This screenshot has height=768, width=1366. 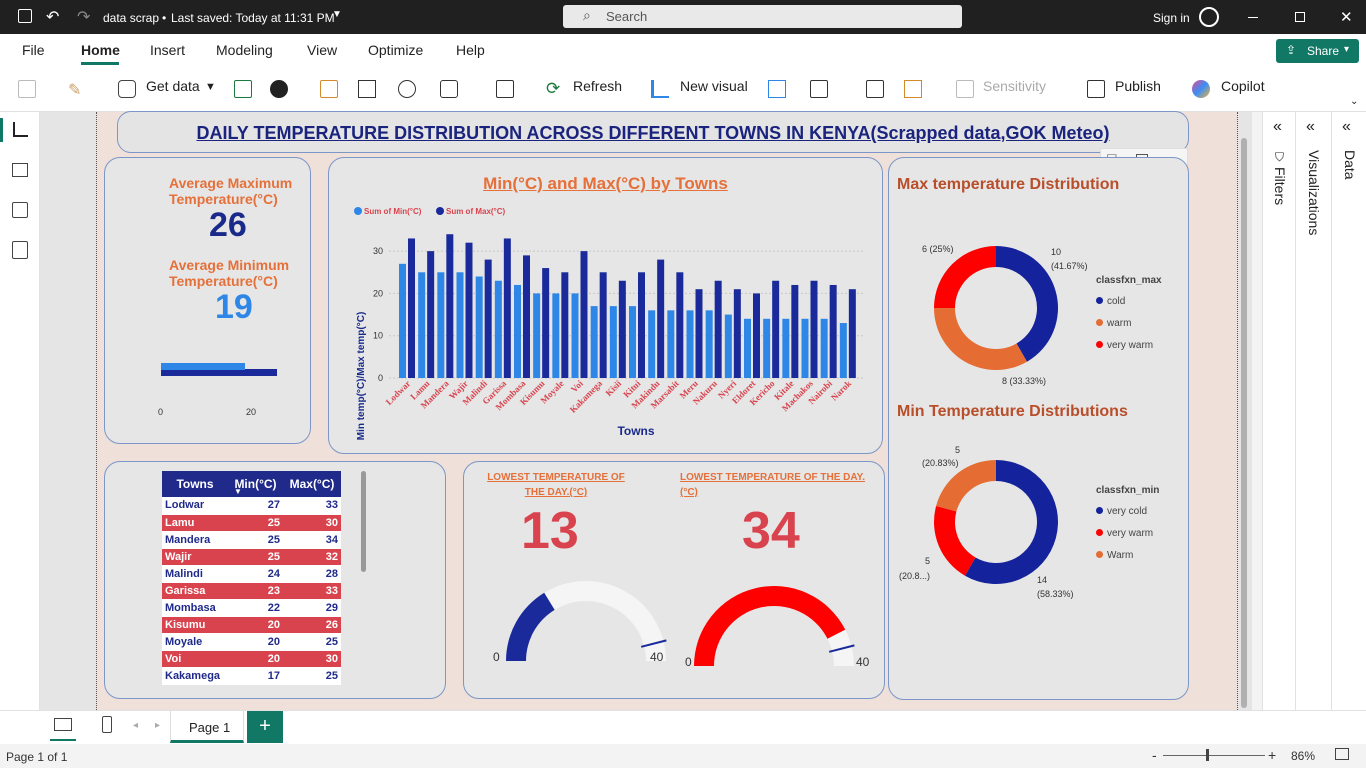 I want to click on col-min: Min(°C) ▼, so click(x=255, y=484).